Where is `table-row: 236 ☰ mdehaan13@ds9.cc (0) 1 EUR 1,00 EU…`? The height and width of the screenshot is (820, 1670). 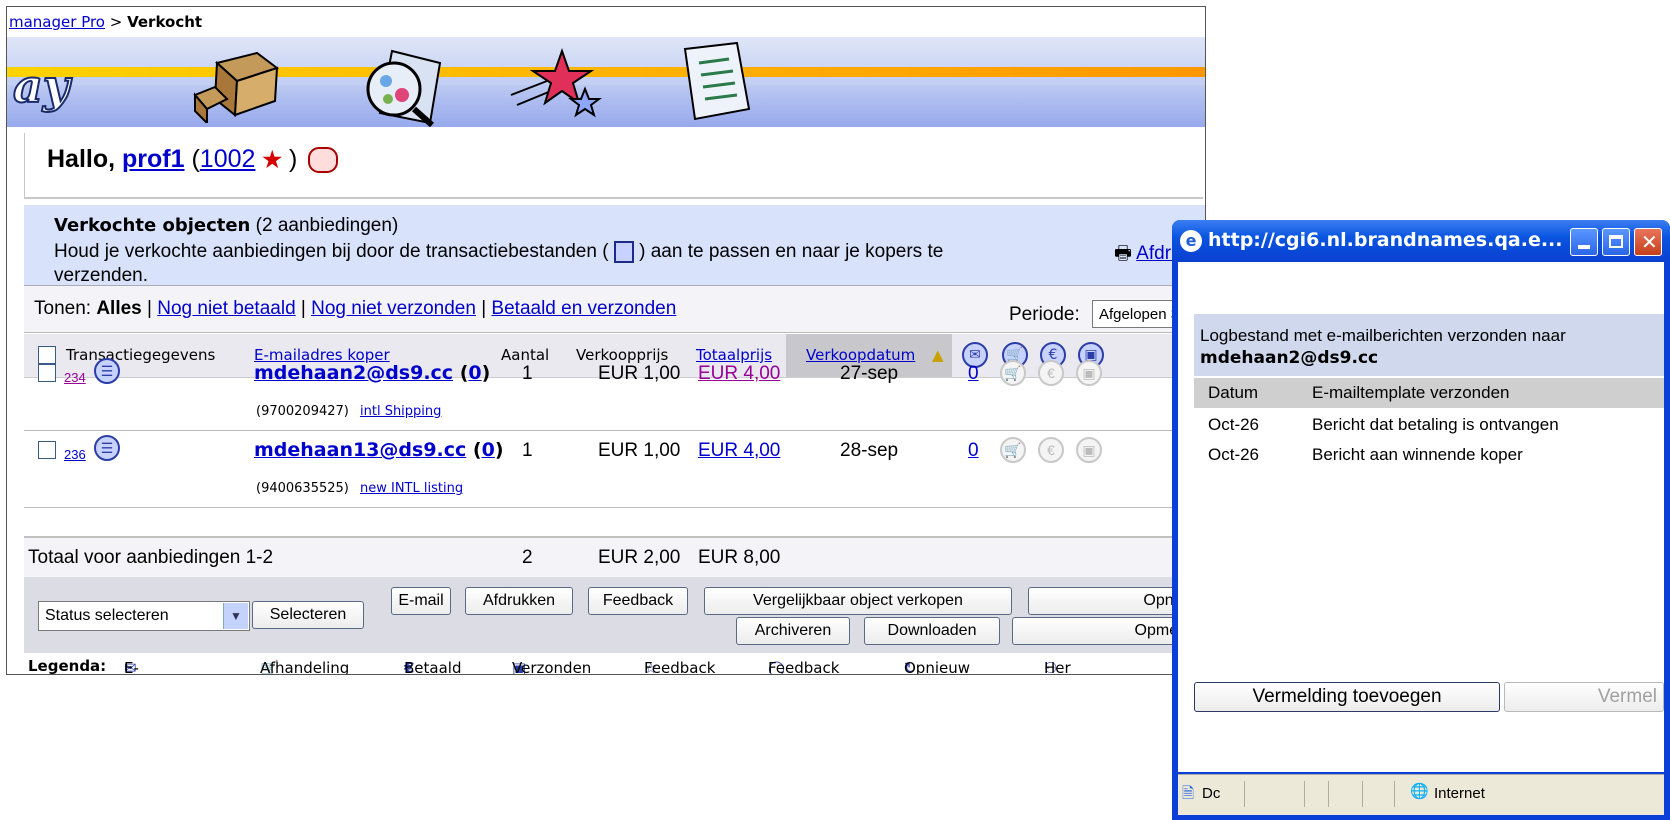 table-row: 236 ☰ mdehaan13@ds9.cc (0) 1 EUR 1,00 EU… is located at coordinates (614, 450).